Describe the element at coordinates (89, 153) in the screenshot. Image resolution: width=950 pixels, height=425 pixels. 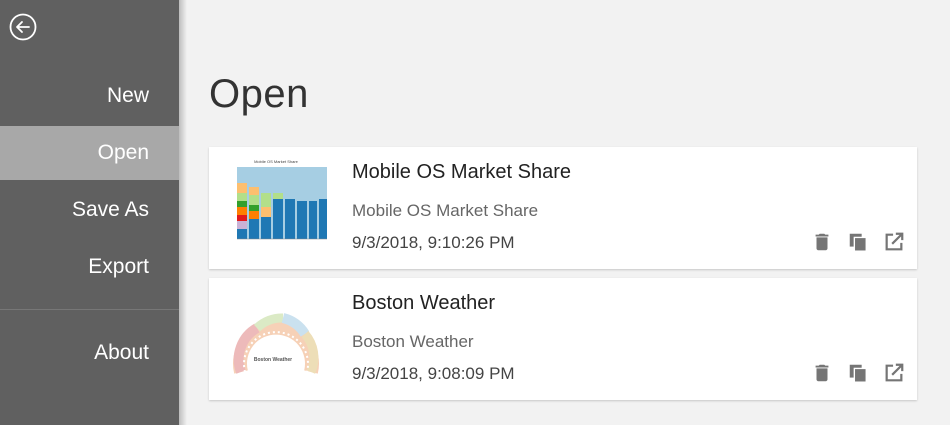
I see `menu-item-open: Open` at that location.